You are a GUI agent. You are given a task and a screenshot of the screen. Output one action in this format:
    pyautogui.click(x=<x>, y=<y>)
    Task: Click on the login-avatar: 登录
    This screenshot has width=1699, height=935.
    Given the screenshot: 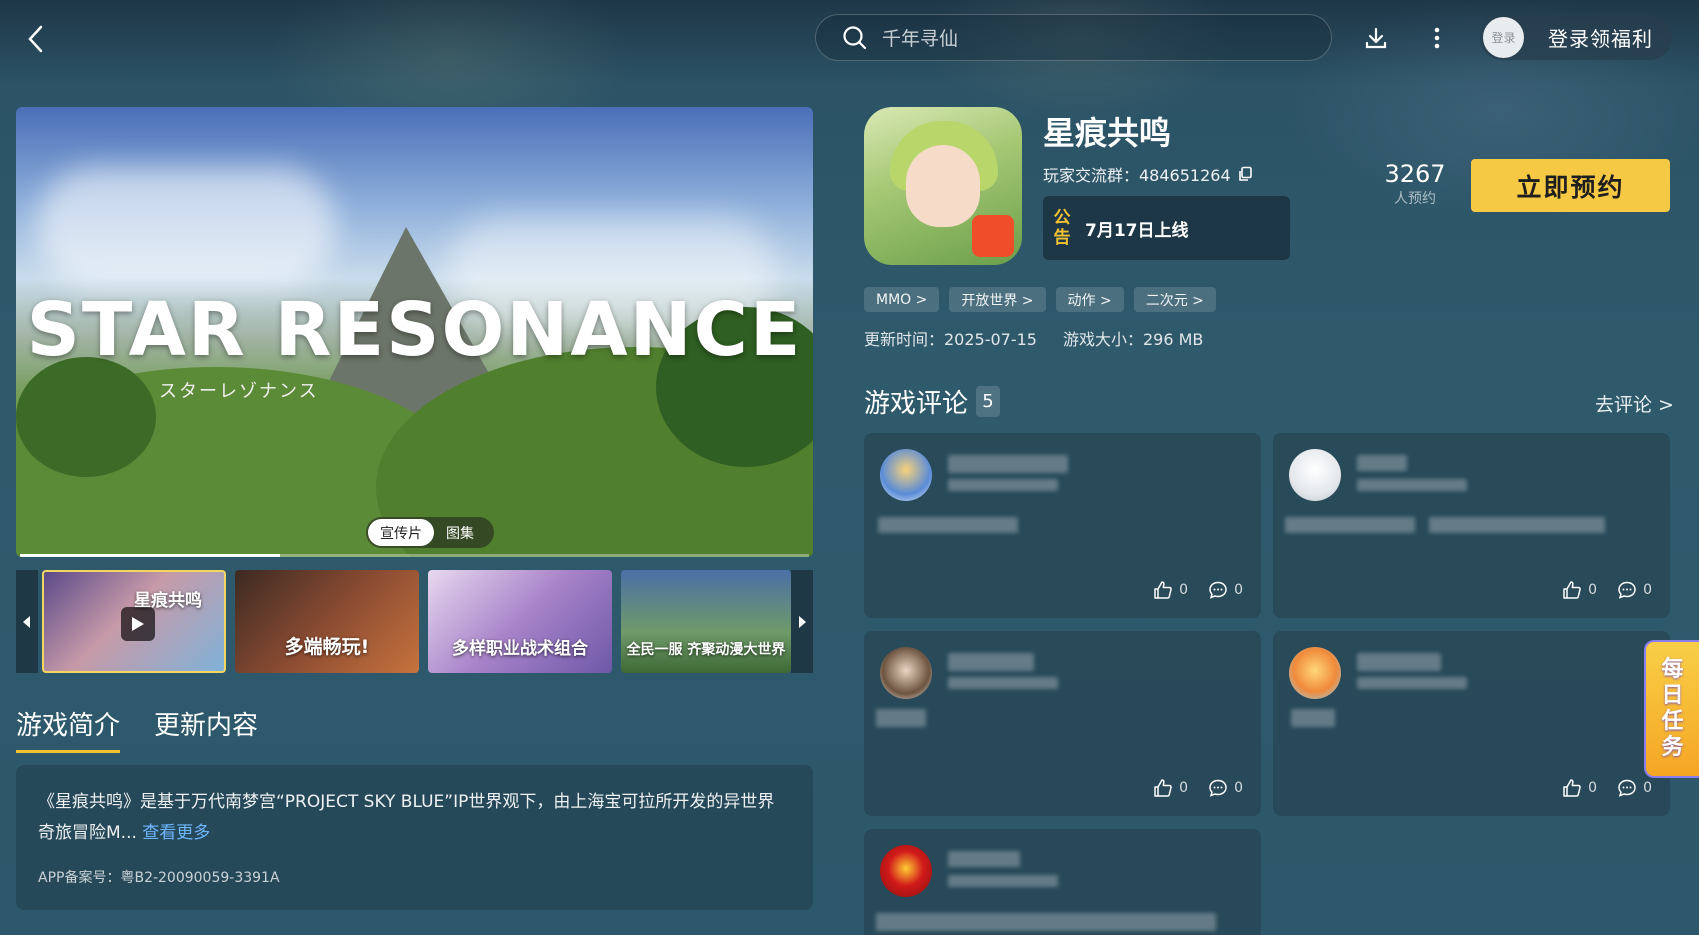 What is the action you would take?
    pyautogui.click(x=1503, y=37)
    